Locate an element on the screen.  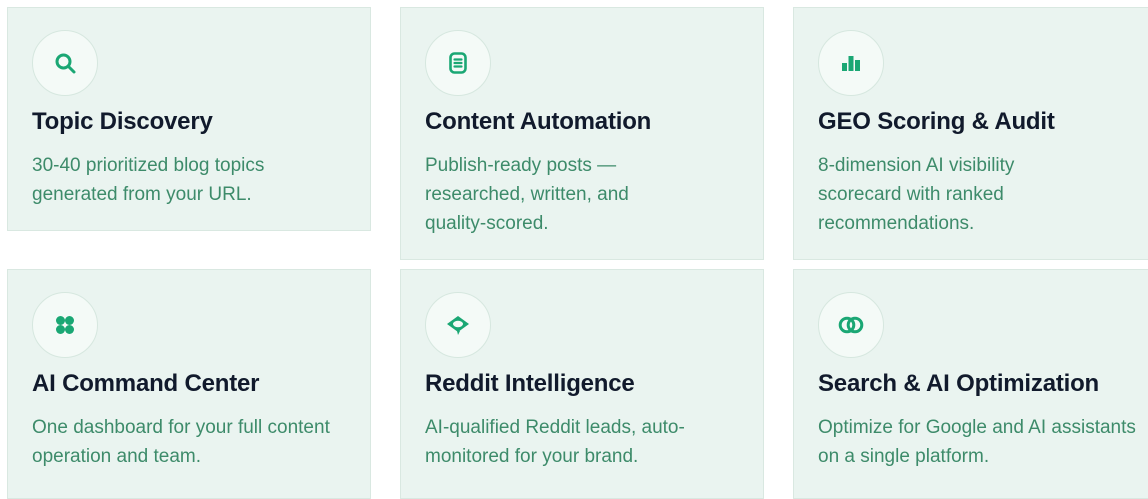
eye-icon is located at coordinates (458, 325).